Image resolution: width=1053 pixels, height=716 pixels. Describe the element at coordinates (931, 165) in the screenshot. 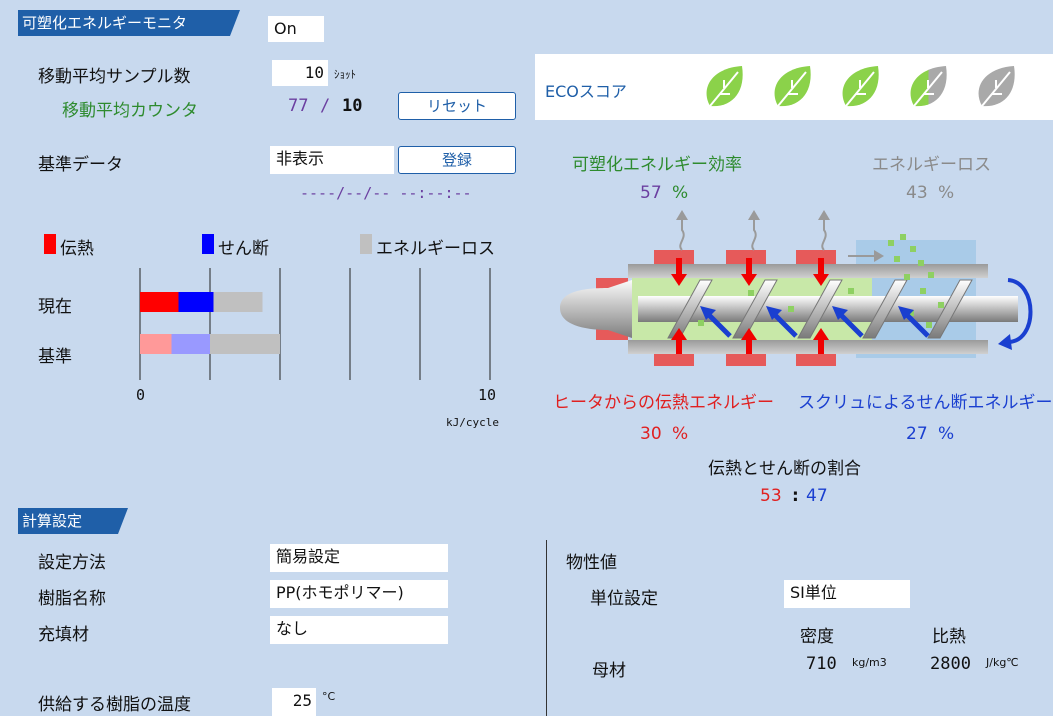

I see `loss-label: エネルギーロス` at that location.